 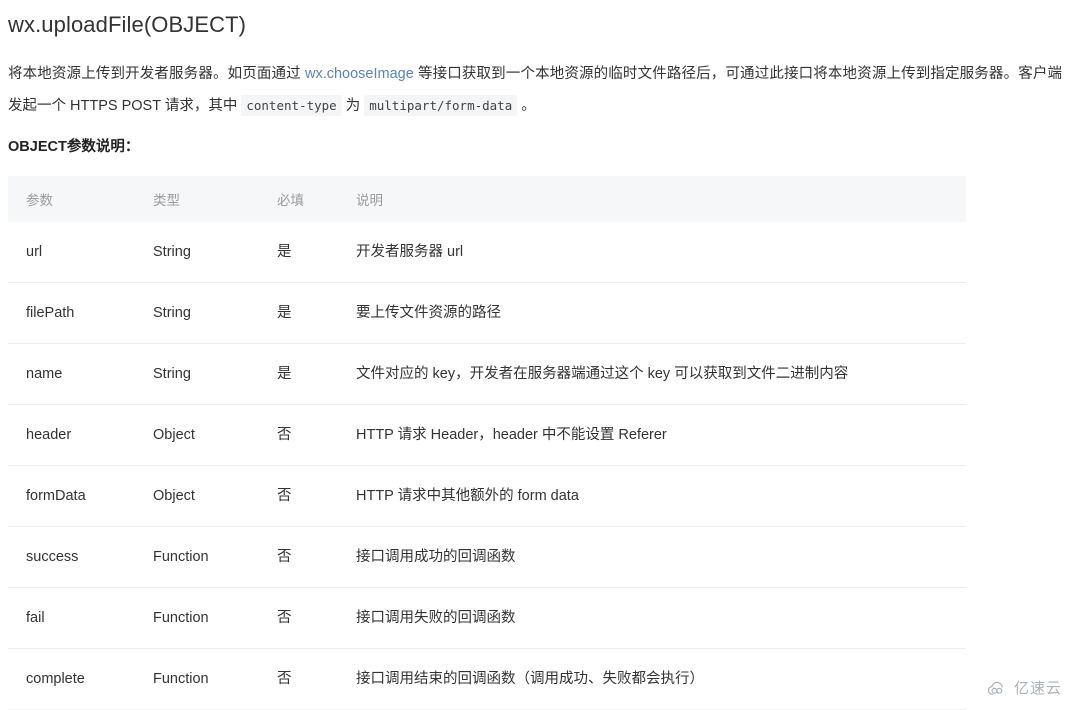 What do you see at coordinates (652, 557) in the screenshot?
I see `cell-desc: 接口调用成功的回调函数` at bounding box center [652, 557].